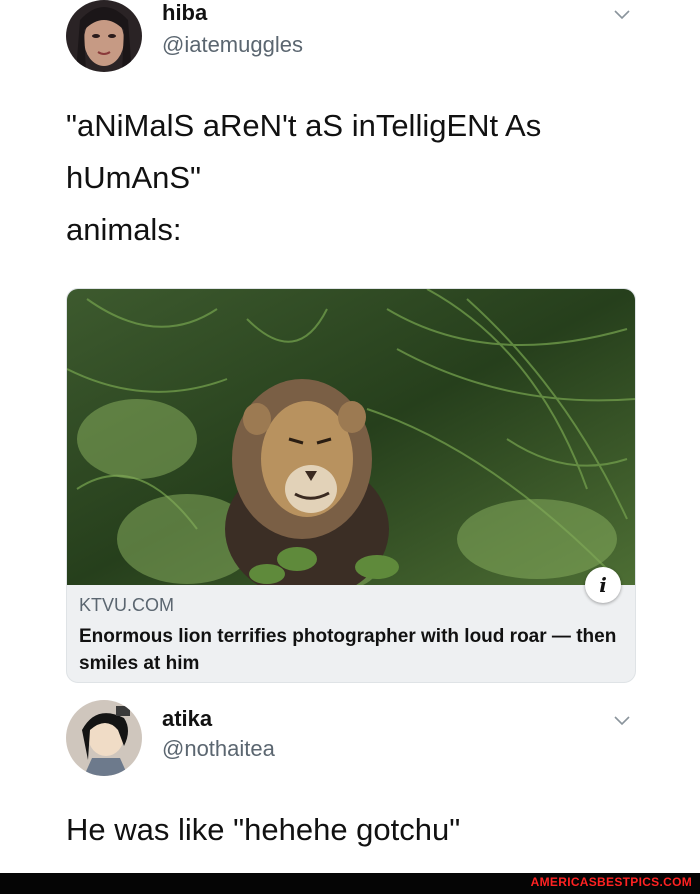  Describe the element at coordinates (104, 36) in the screenshot. I see `avatar-hiba` at that location.